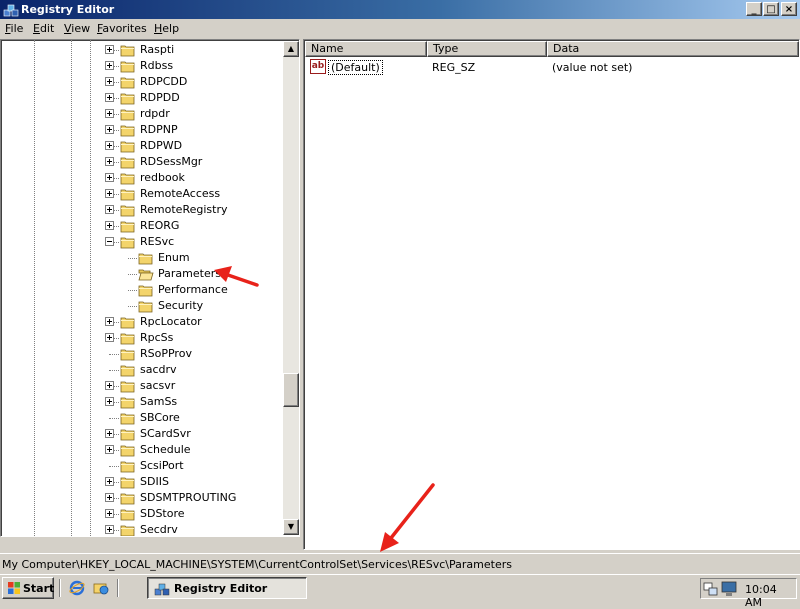 The image size is (800, 609). Describe the element at coordinates (673, 49) in the screenshot. I see `column-header-data: Data` at that location.